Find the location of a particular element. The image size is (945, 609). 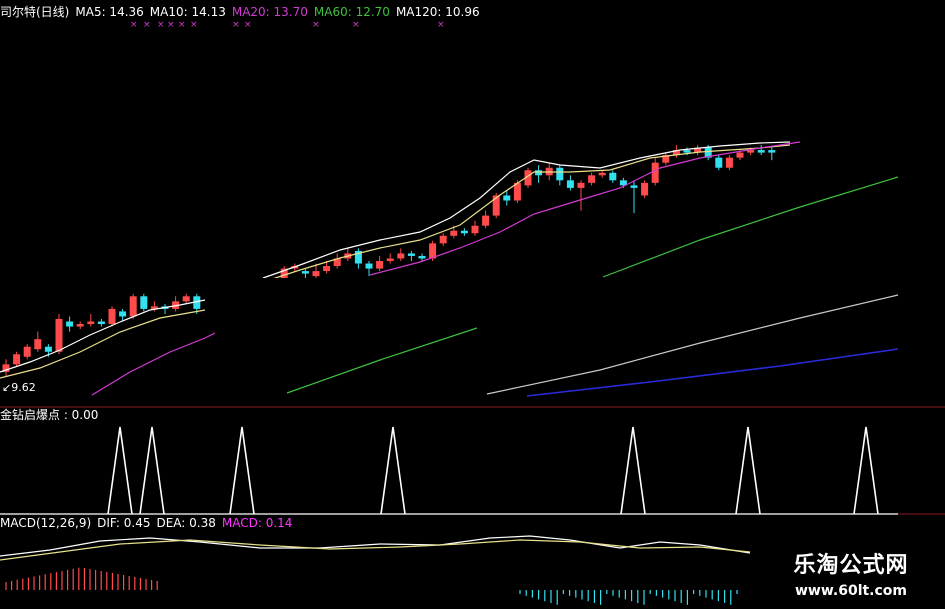

ma10-line-left is located at coordinates (103, 344).